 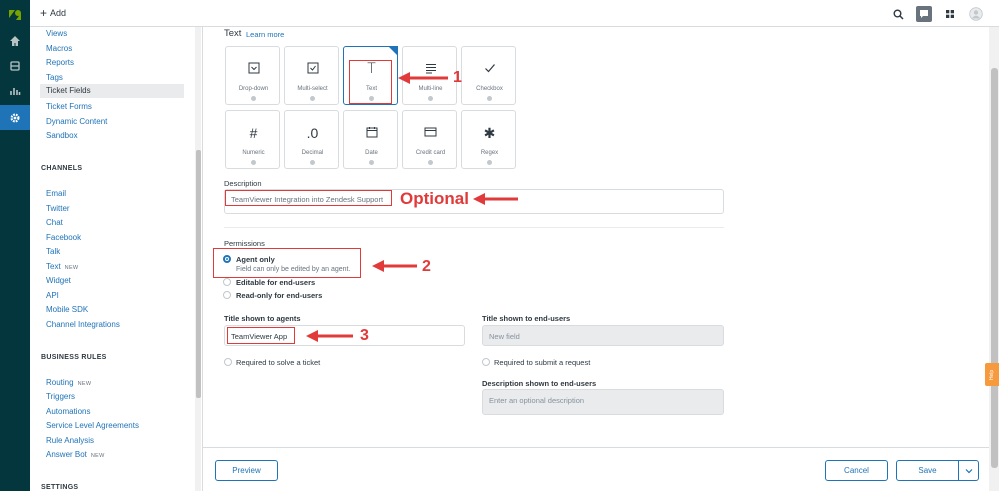 What do you see at coordinates (603, 402) in the screenshot?
I see `desc-endusers-textarea: Enter an optional description` at bounding box center [603, 402].